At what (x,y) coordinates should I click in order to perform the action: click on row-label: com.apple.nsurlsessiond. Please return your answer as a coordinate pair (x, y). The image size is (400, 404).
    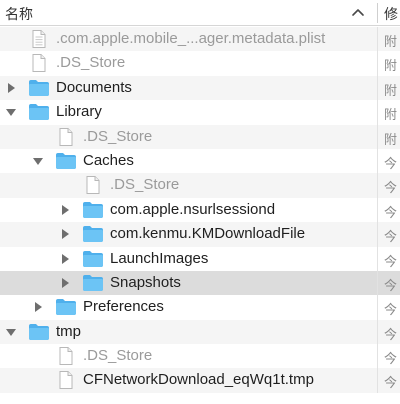
    Looking at the image, I should click on (193, 209).